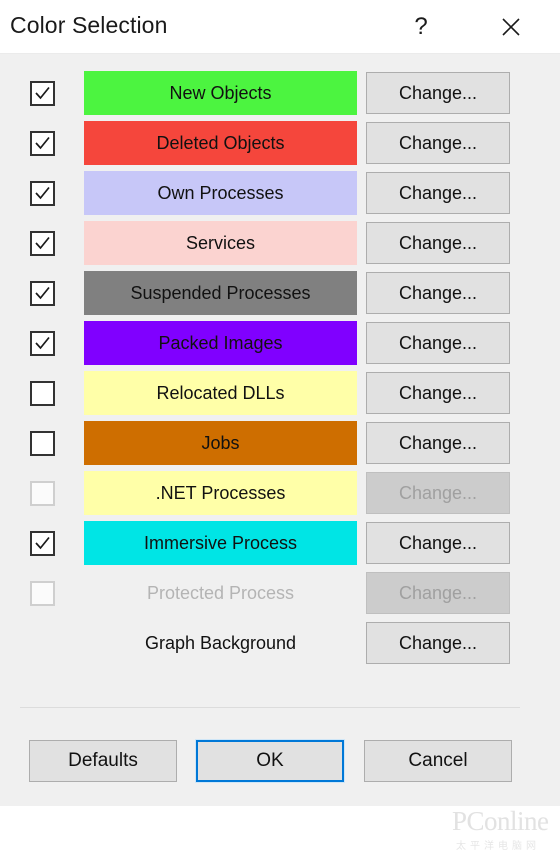  I want to click on close-button, so click(511, 26).